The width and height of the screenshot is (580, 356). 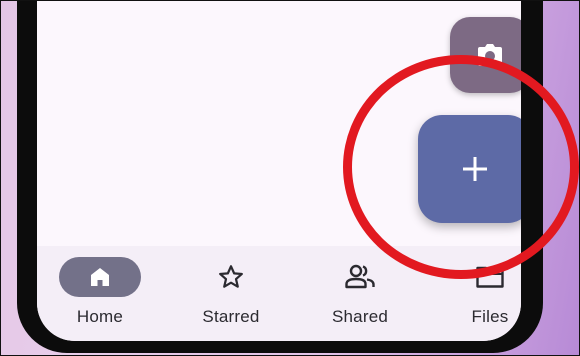 I want to click on nav-item-starred: Starred, so click(x=231, y=292).